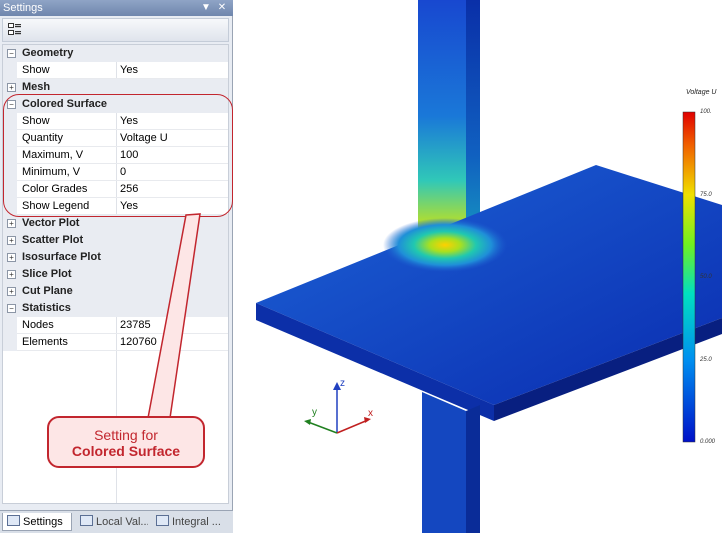 Image resolution: width=722 pixels, height=533 pixels. What do you see at coordinates (126, 451) in the screenshot?
I see `callout-line2: Colored Surface` at bounding box center [126, 451].